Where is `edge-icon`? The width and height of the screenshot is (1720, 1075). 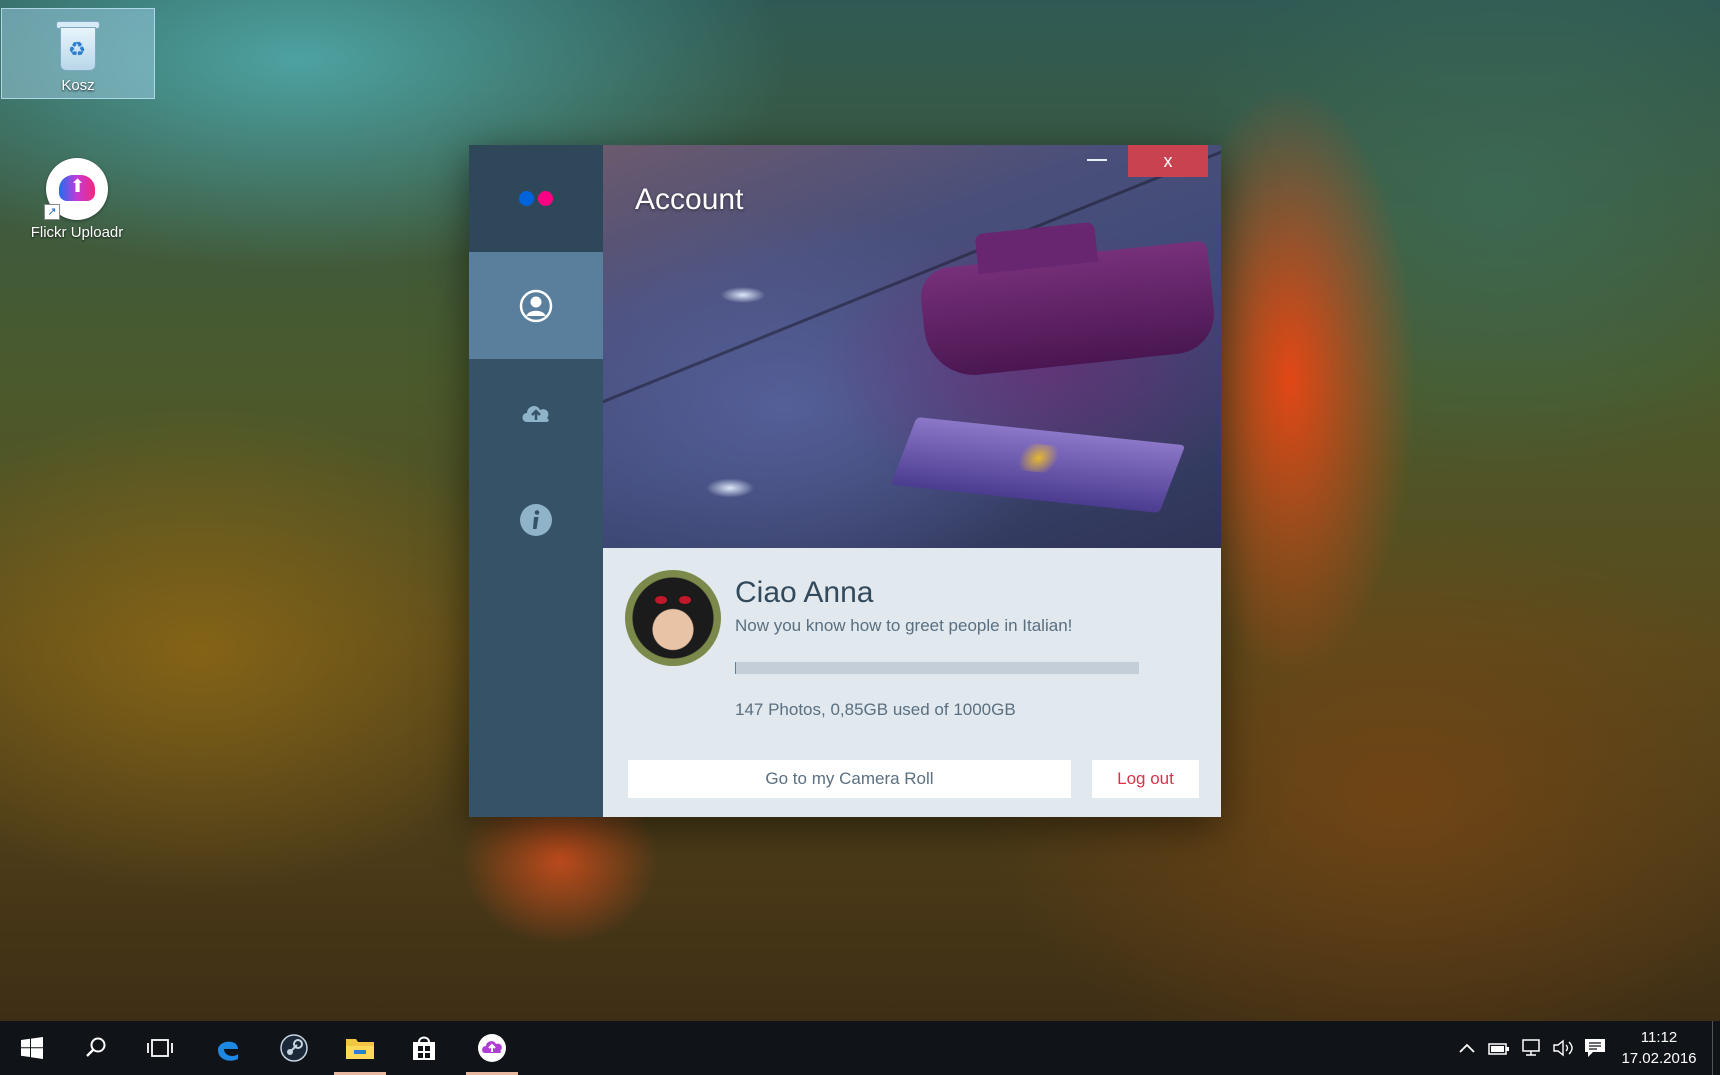
edge-icon is located at coordinates (228, 1051).